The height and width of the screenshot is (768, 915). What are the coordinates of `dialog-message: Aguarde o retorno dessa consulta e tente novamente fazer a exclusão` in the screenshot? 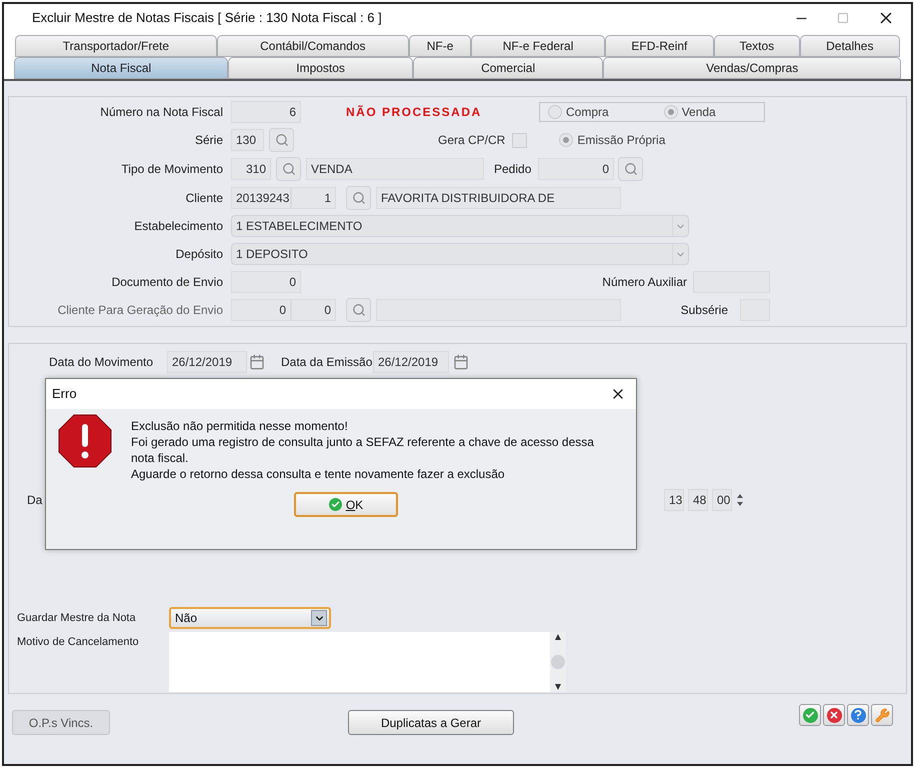 It's located at (318, 474).